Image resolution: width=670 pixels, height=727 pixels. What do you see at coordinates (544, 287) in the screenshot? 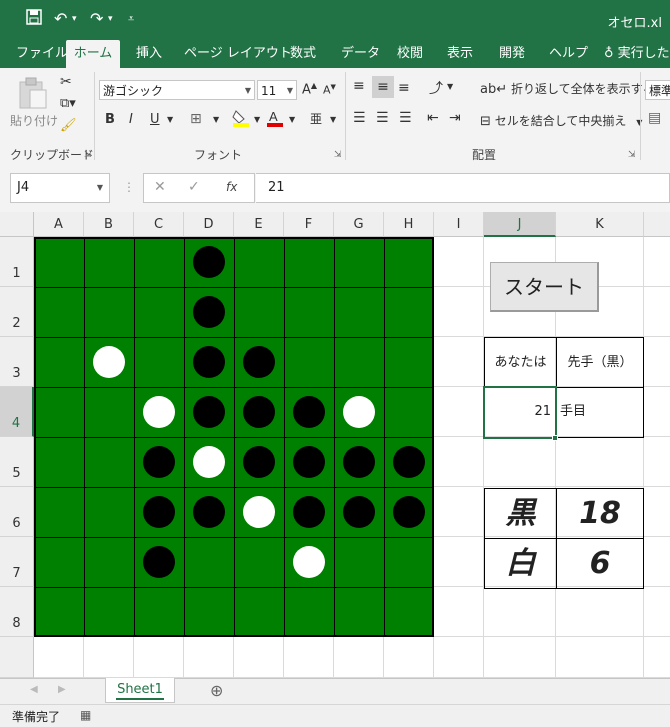
I see `start-button: スタート` at bounding box center [544, 287].